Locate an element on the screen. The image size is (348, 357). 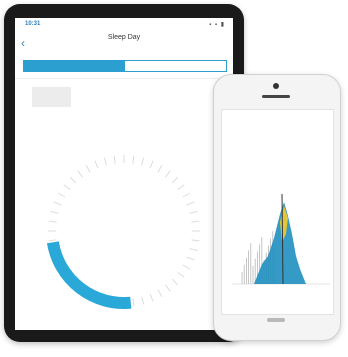
speaker-grille is located at coordinates (276, 96).